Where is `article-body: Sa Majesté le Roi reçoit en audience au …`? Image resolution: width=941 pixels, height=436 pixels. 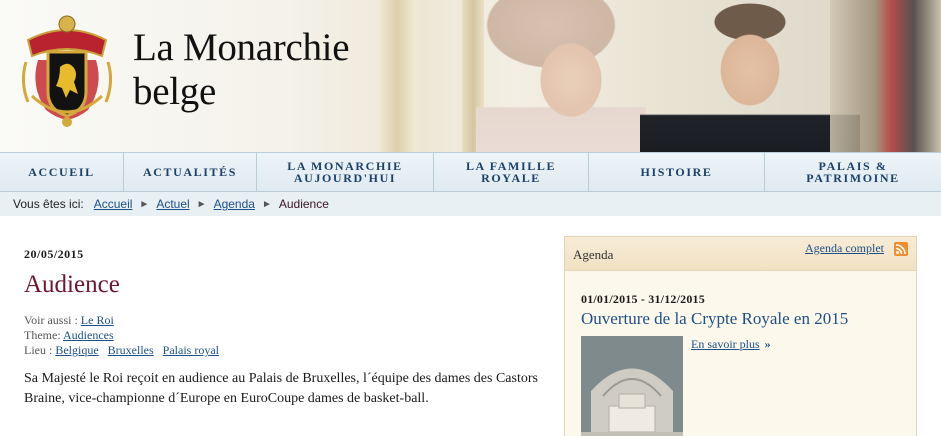 article-body: Sa Majesté le Roi reçoit en audience au … is located at coordinates (281, 388).